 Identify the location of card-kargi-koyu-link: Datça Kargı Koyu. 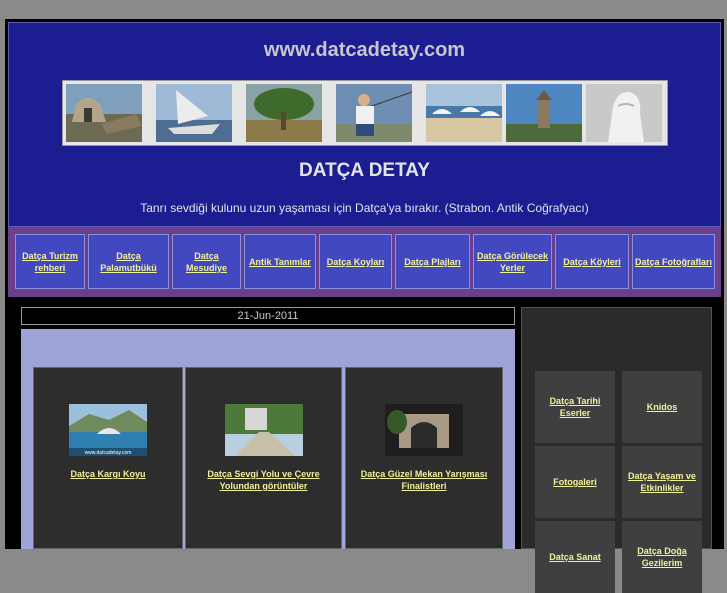
(108, 474).